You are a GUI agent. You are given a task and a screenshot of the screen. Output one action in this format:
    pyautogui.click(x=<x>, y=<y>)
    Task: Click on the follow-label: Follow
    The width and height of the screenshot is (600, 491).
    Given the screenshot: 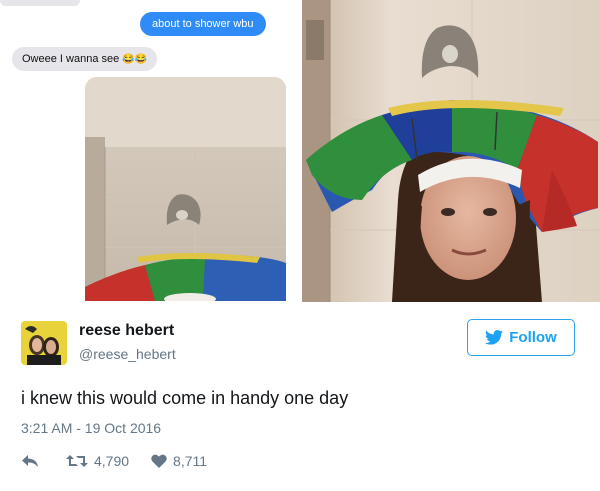 What is the action you would take?
    pyautogui.click(x=533, y=337)
    